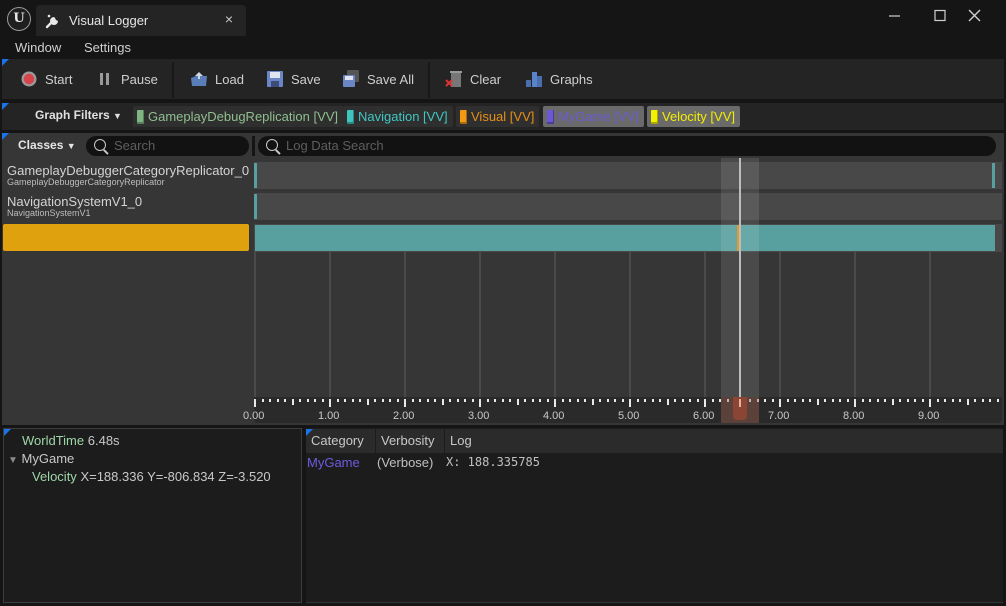 The width and height of the screenshot is (1006, 606). Describe the element at coordinates (141, 20) in the screenshot. I see `tab-visual-logger: Visual Logger ×` at that location.